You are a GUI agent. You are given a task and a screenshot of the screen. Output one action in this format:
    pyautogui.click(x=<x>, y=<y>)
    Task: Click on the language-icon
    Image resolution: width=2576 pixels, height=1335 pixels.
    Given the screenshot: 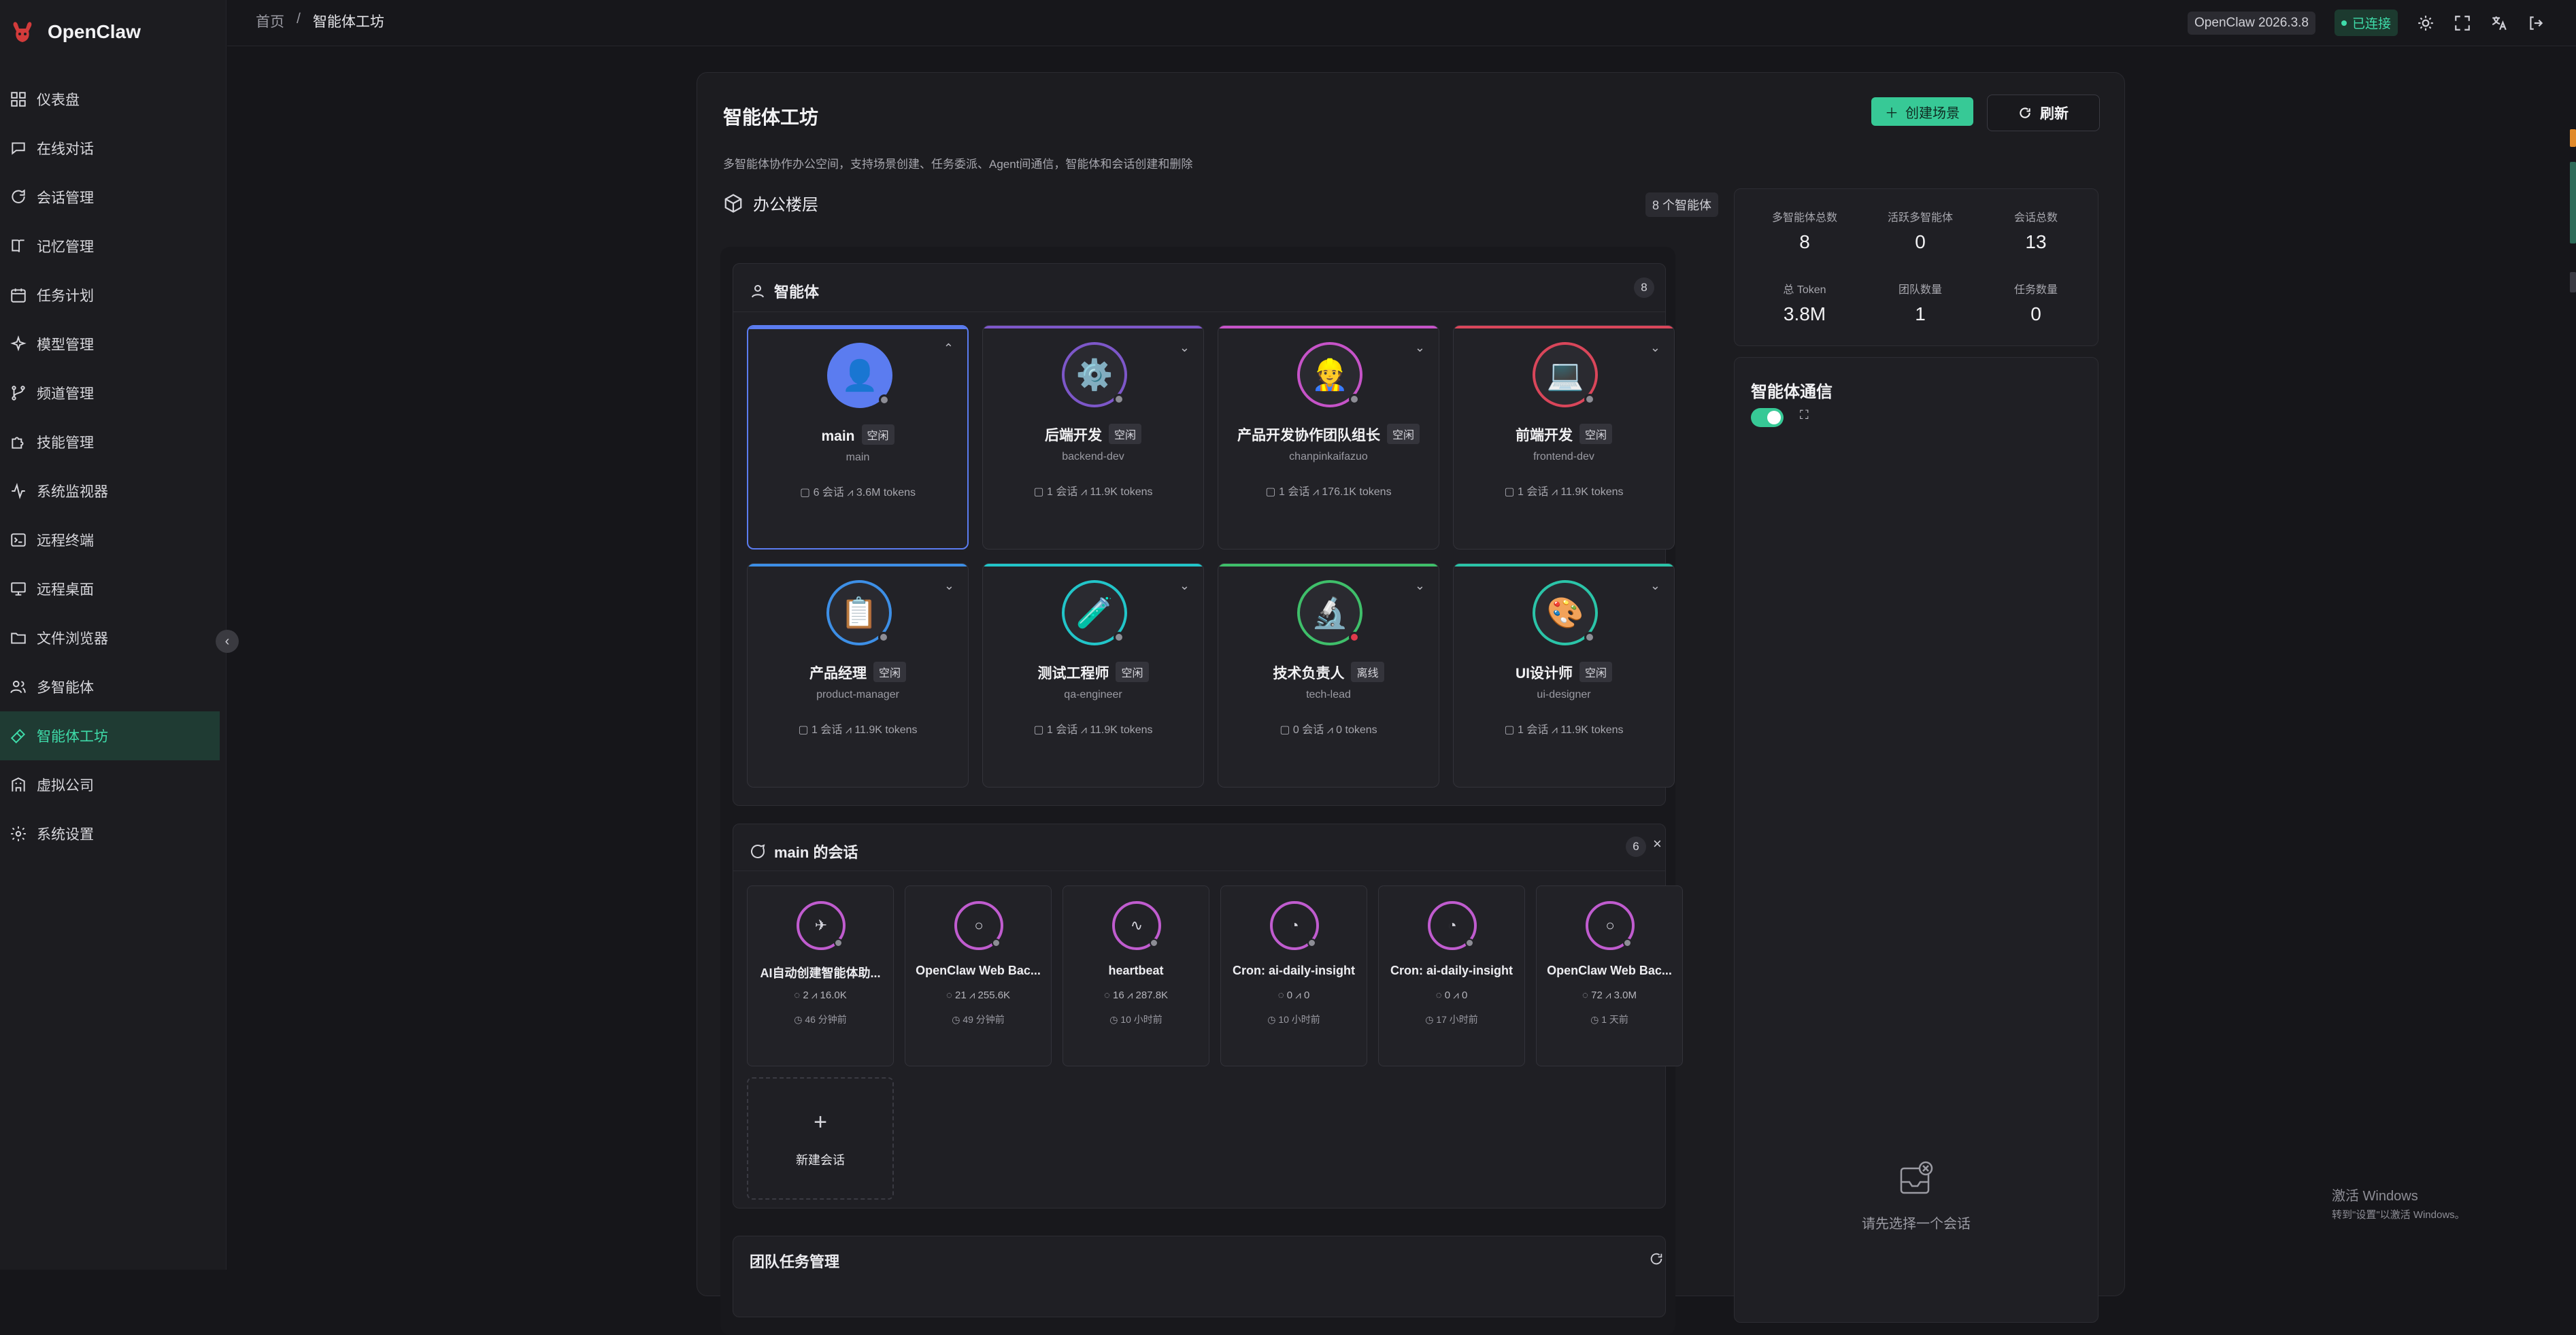 What is the action you would take?
    pyautogui.click(x=2499, y=23)
    